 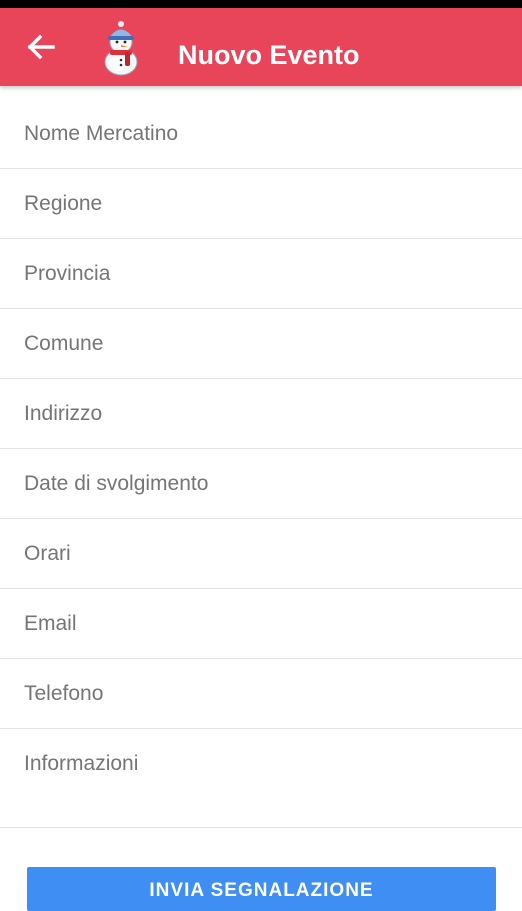 I want to click on informazioni-input, so click(x=261, y=764).